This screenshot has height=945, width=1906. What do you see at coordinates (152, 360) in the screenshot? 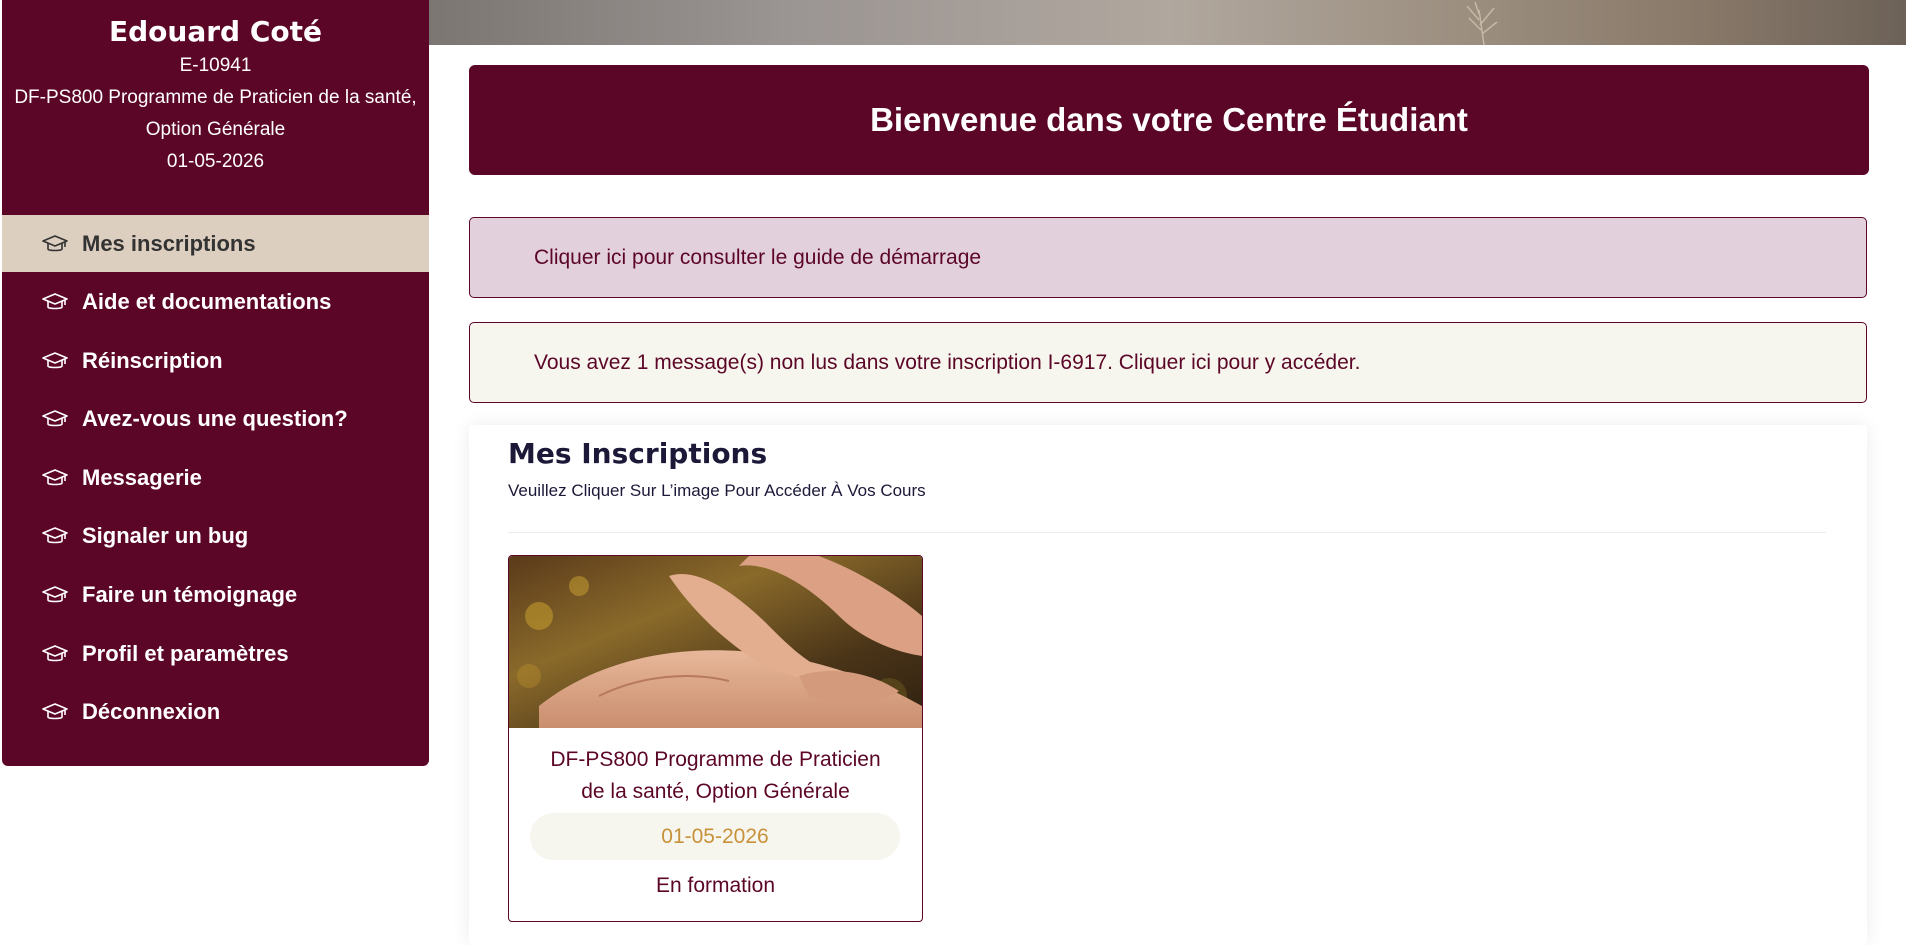
I see `sidebar-item-label: Réinscription` at bounding box center [152, 360].